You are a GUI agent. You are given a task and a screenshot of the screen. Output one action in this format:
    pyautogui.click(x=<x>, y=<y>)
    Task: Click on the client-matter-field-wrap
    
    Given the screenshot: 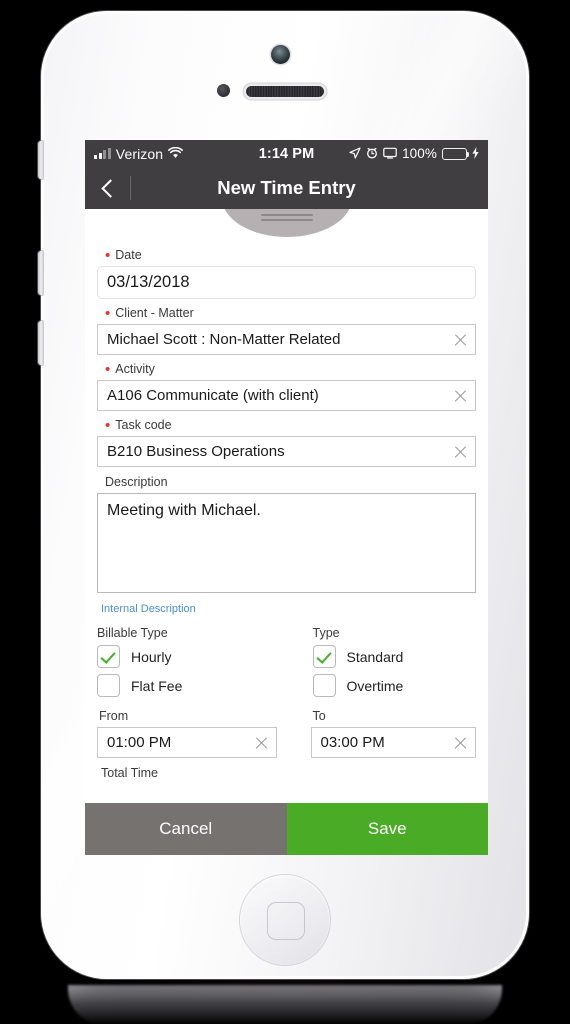 What is the action you would take?
    pyautogui.click(x=286, y=339)
    